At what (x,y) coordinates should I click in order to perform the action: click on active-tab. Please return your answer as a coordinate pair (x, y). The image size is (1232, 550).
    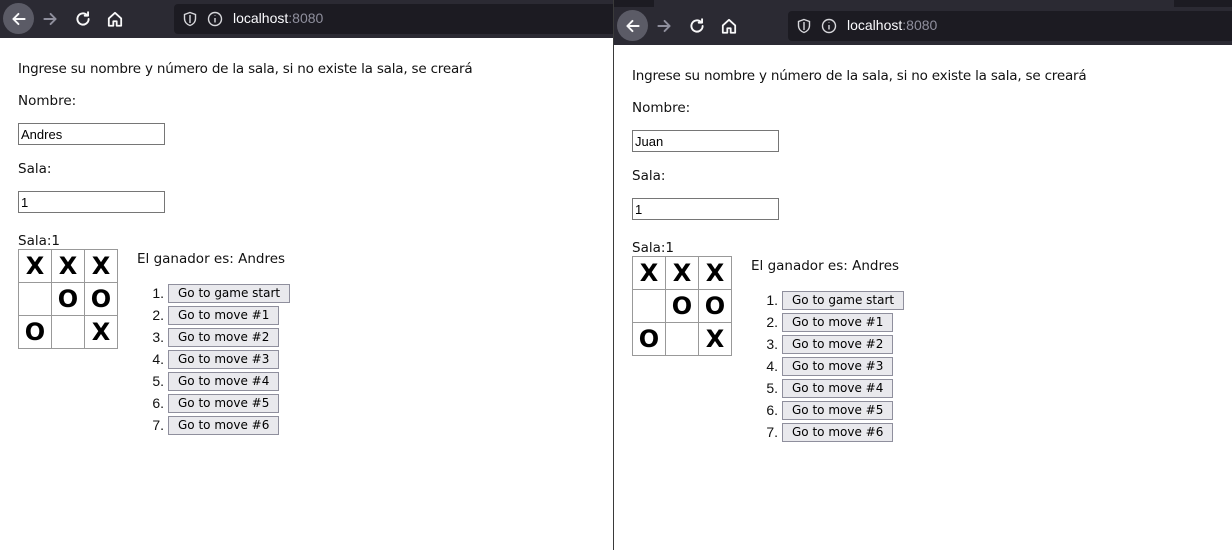
    Looking at the image, I should click on (914, 3).